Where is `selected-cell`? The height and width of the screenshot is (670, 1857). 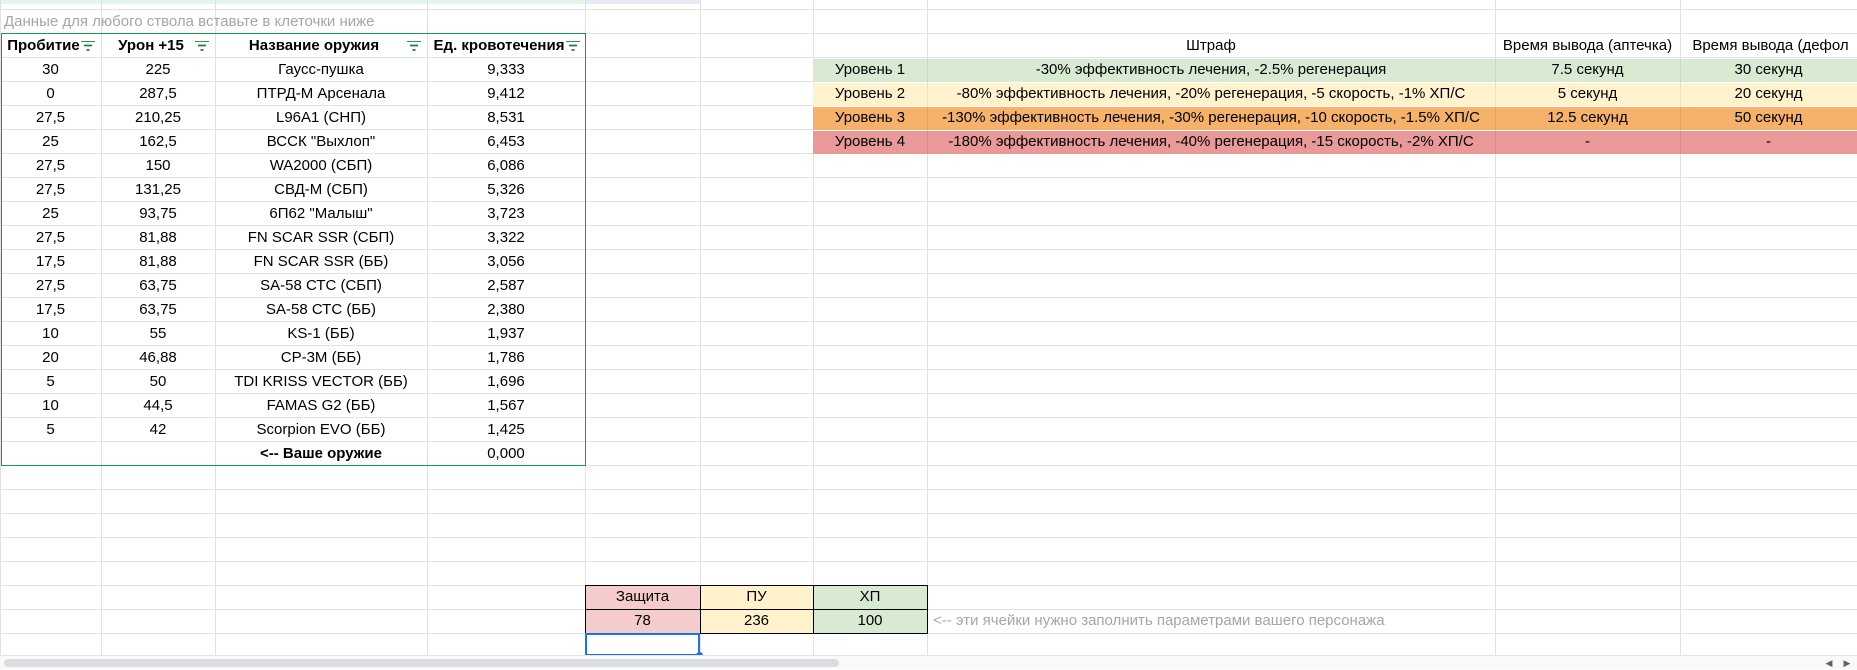 selected-cell is located at coordinates (642, 644).